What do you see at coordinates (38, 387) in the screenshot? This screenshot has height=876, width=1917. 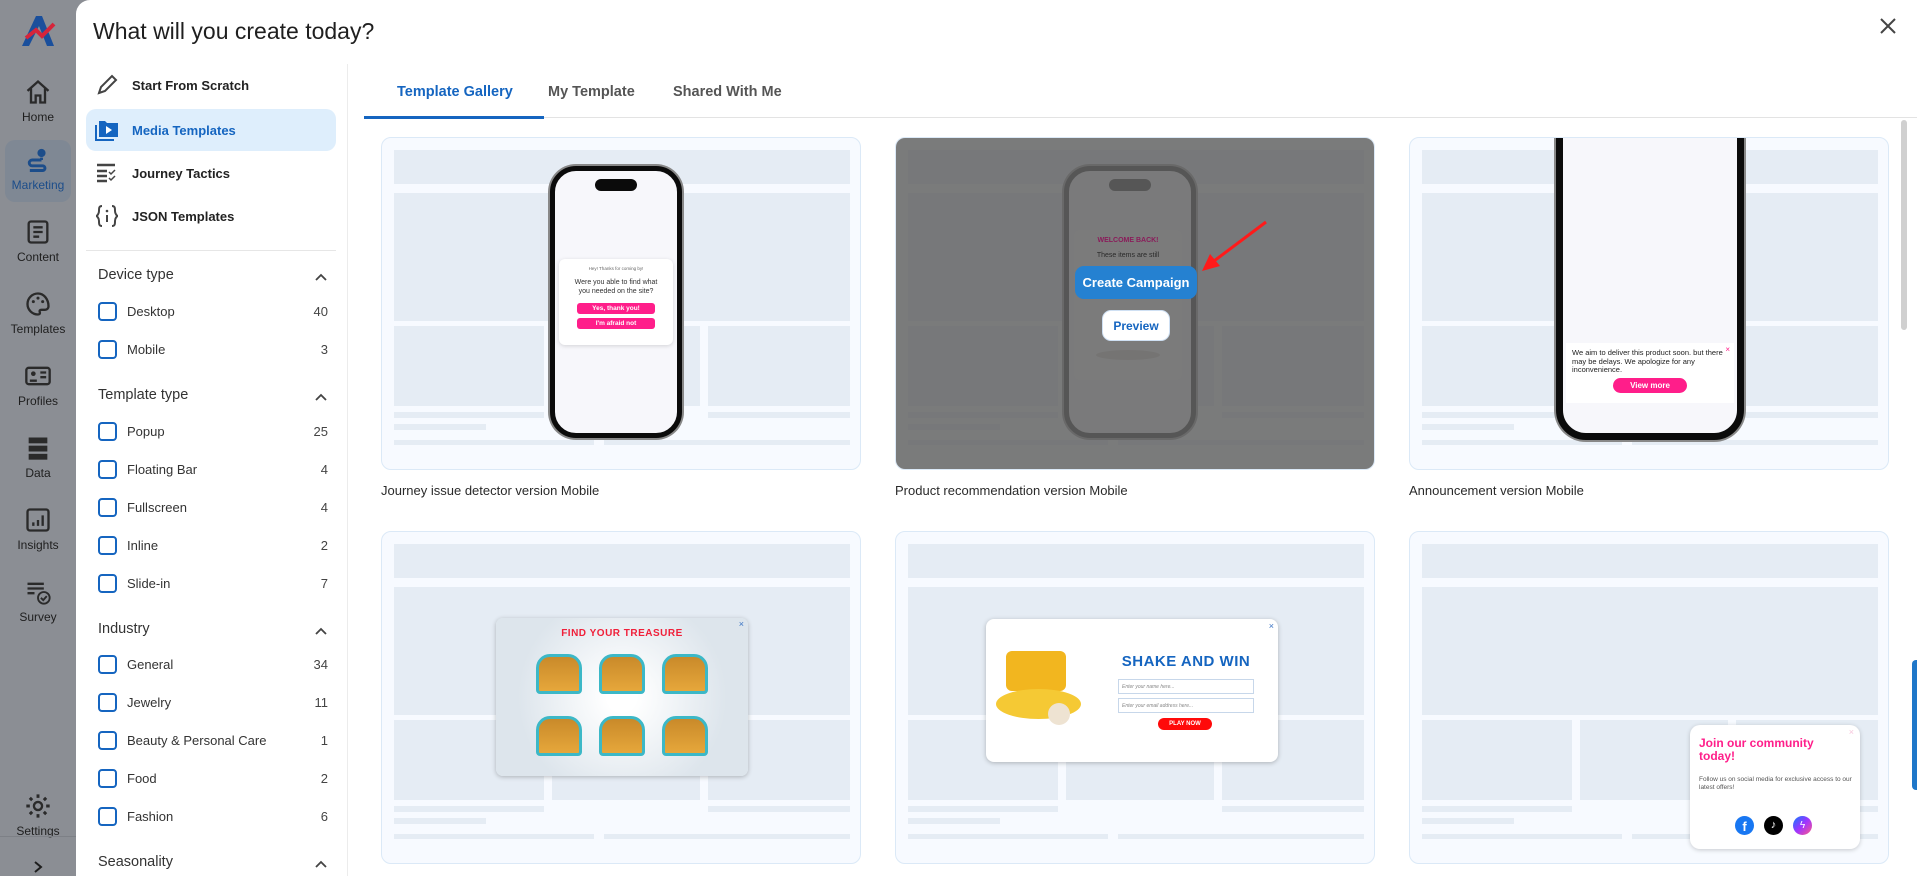 I see `nav-profiles: Profiles` at bounding box center [38, 387].